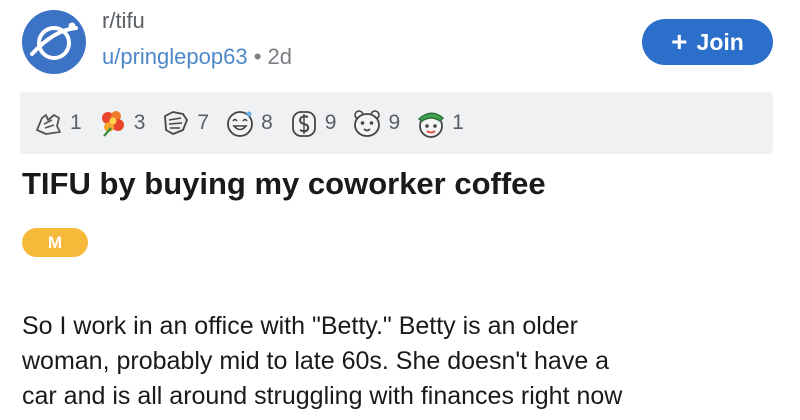 The height and width of the screenshot is (420, 800). I want to click on award-count: 8, so click(267, 122).